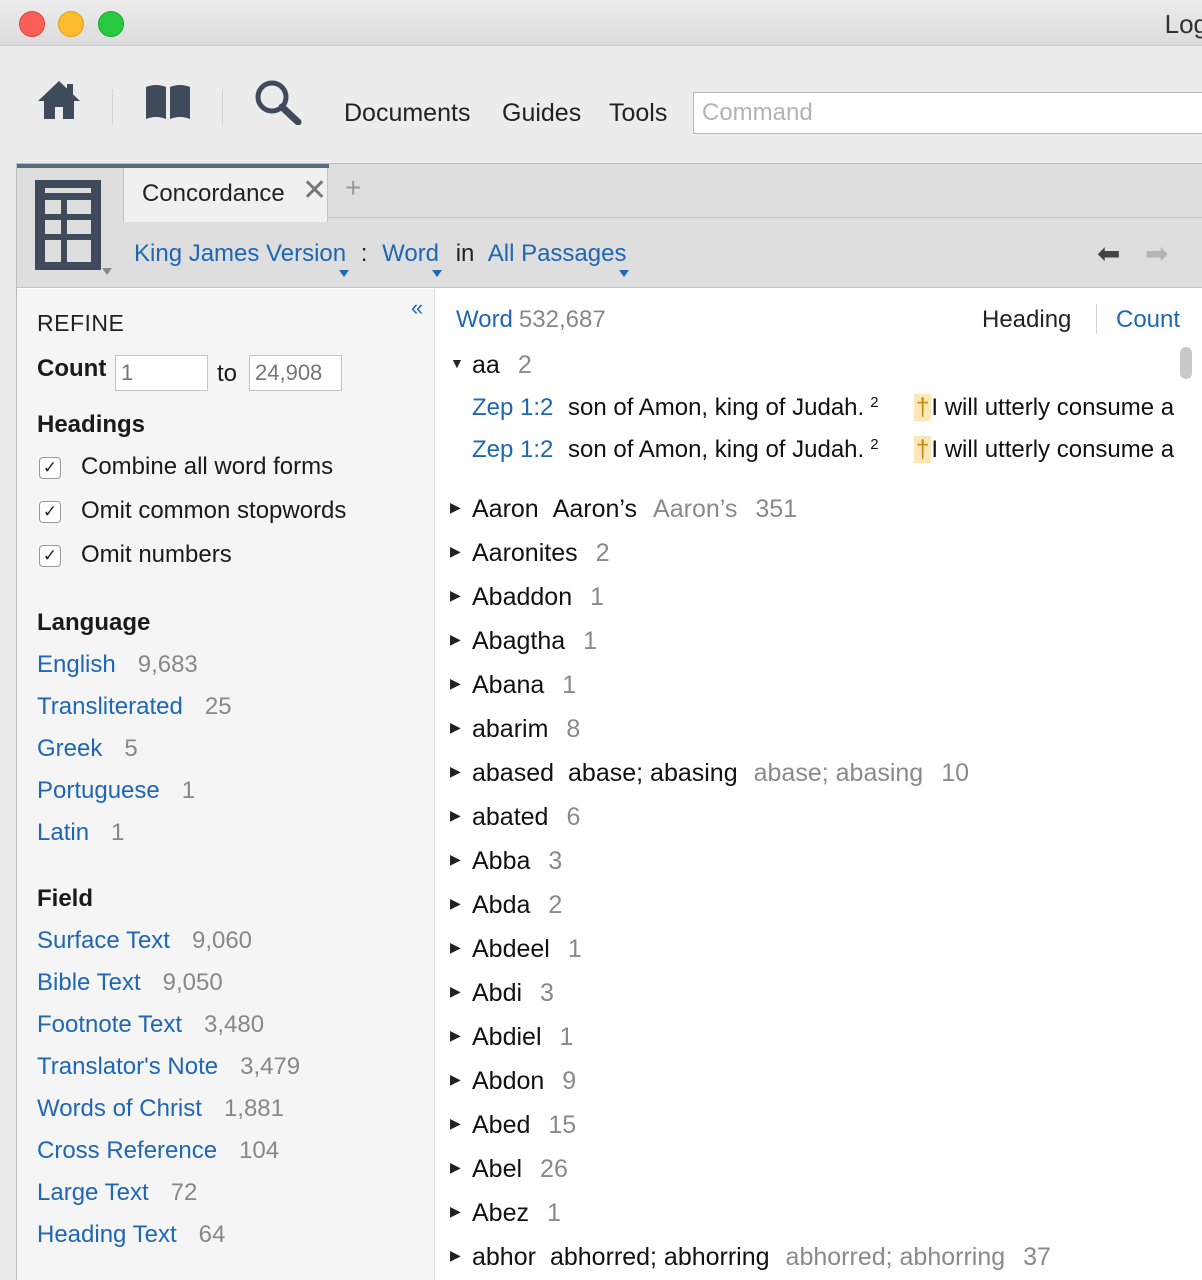 This screenshot has width=1202, height=1280. Describe the element at coordinates (156, 554) in the screenshot. I see `checkbox-label: Omit numbers` at that location.